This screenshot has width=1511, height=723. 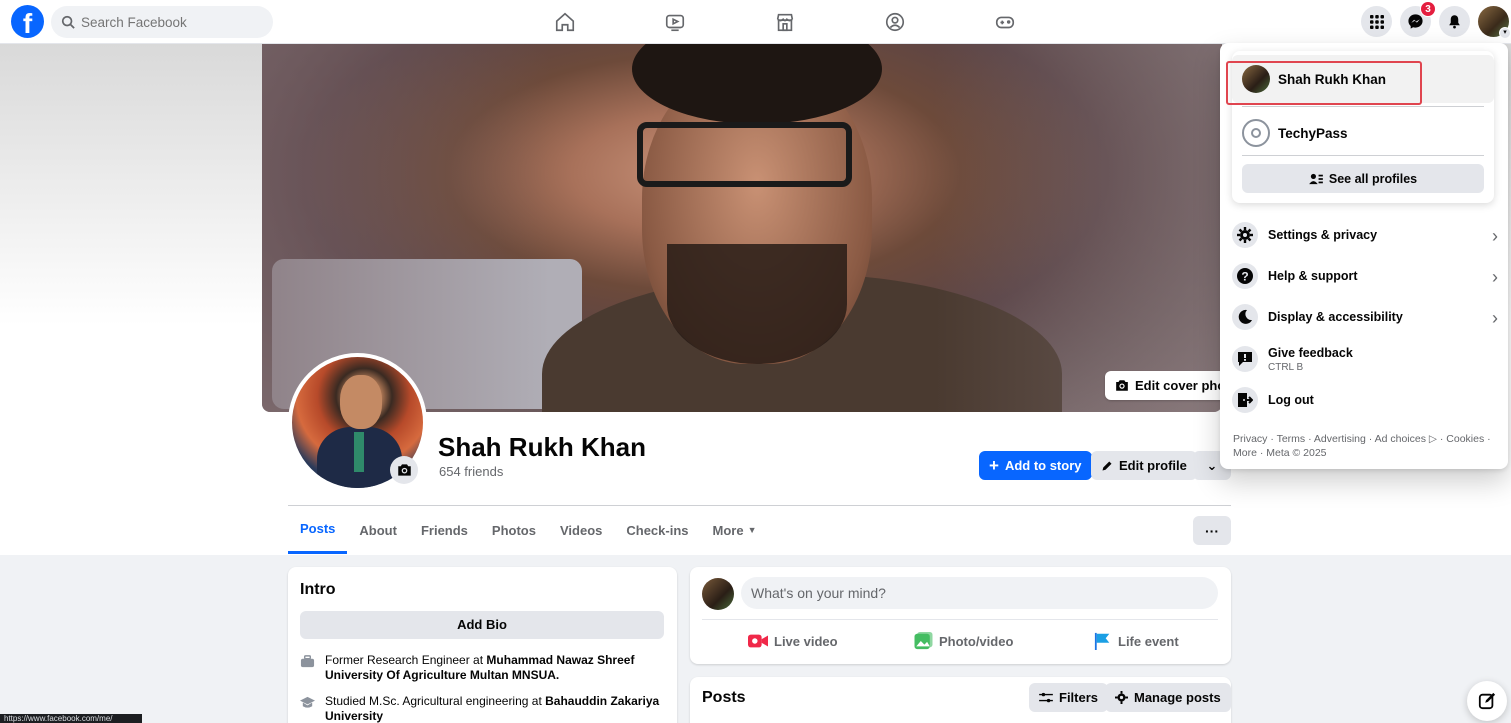 I want to click on ellipsis-icon: ···, so click(x=1212, y=530).